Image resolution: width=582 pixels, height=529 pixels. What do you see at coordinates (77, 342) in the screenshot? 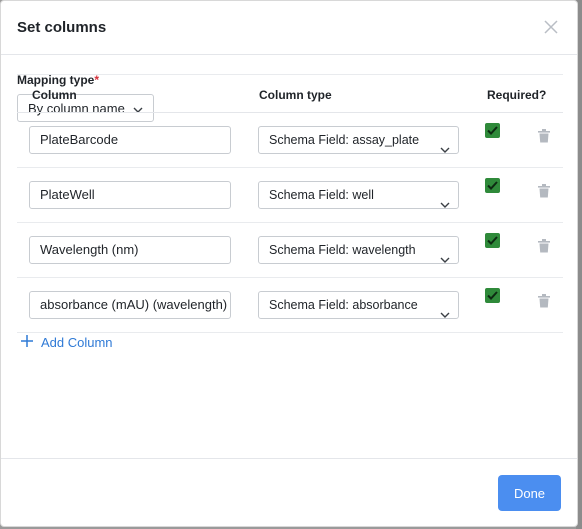
I see `add-column-label: Add Column` at bounding box center [77, 342].